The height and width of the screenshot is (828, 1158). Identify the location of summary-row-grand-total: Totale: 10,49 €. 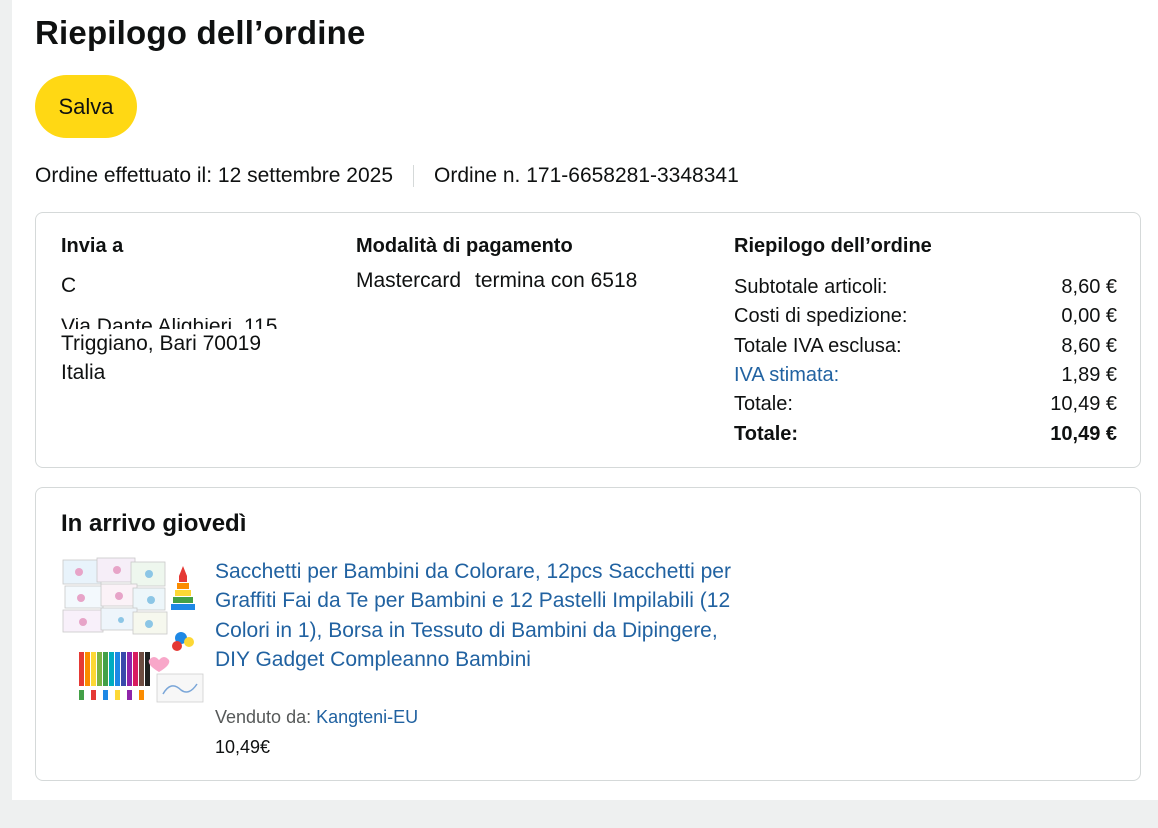
(925, 433).